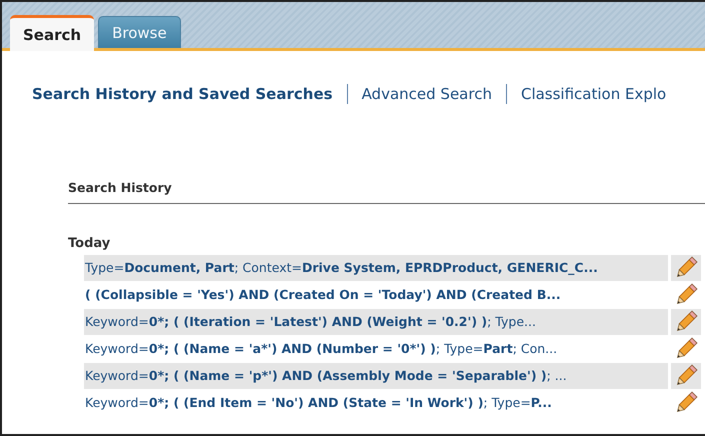 The height and width of the screenshot is (436, 705). I want to click on nav-link: Search History and Saved Searches, so click(182, 94).